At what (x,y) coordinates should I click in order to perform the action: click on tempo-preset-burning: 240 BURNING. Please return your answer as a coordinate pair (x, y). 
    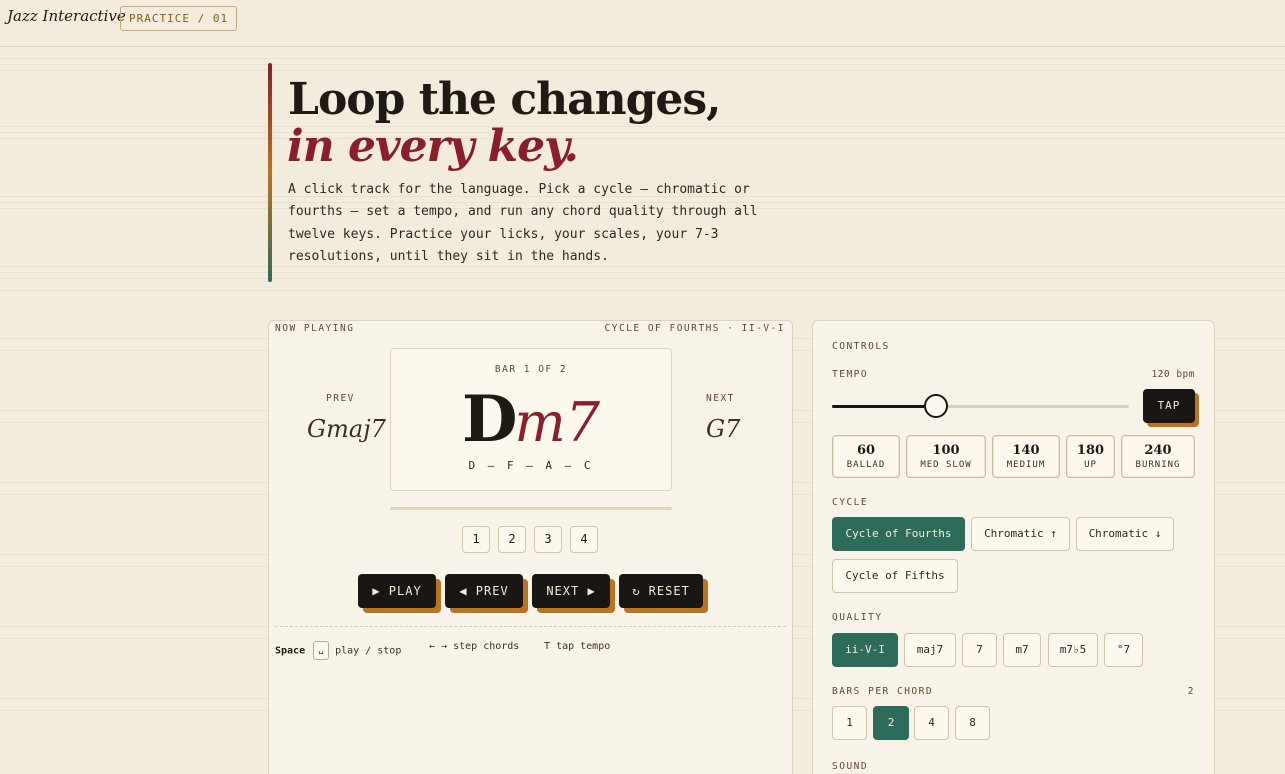
    Looking at the image, I should click on (1158, 456).